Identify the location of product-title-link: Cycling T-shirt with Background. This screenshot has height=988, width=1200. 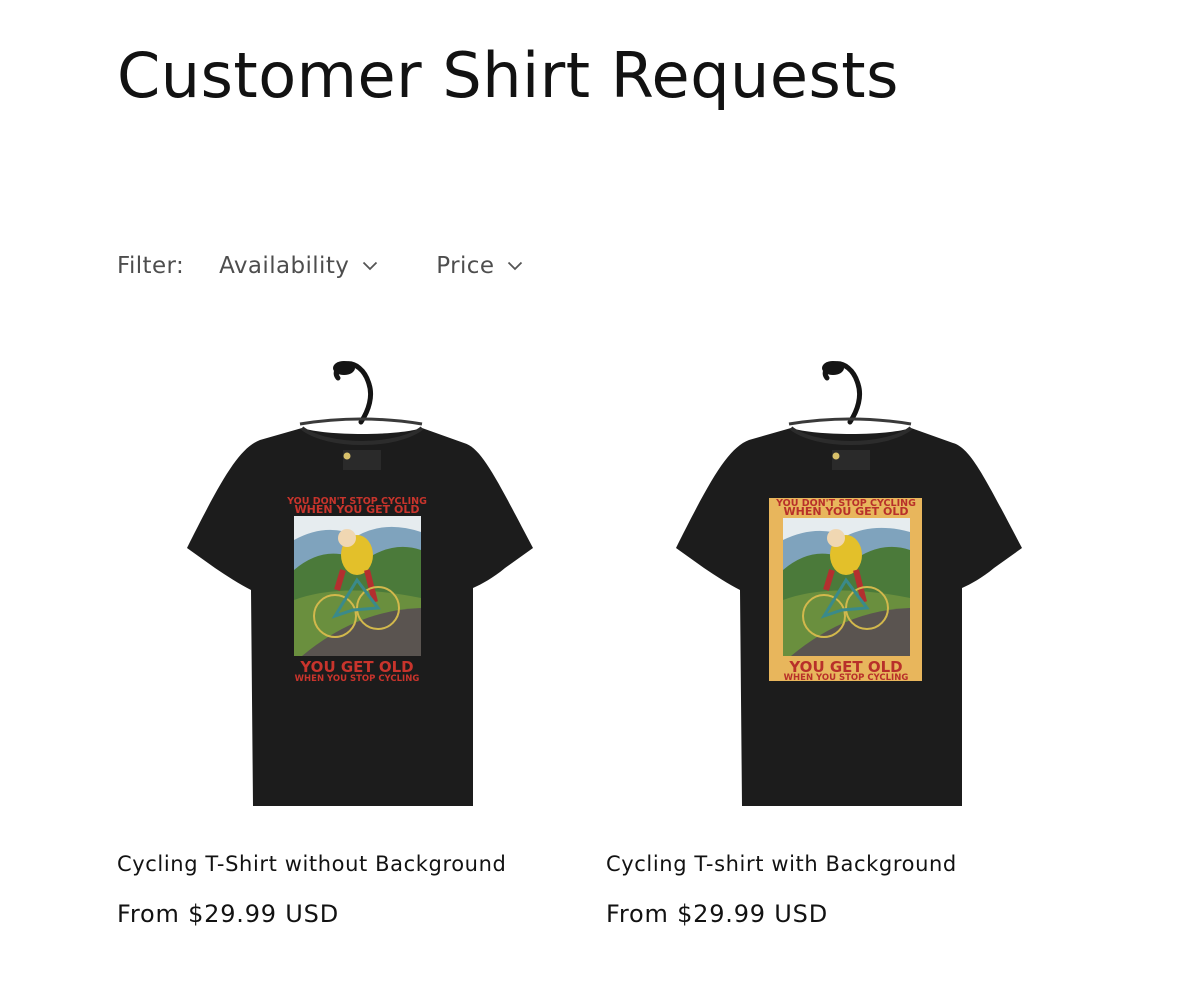
(781, 864).